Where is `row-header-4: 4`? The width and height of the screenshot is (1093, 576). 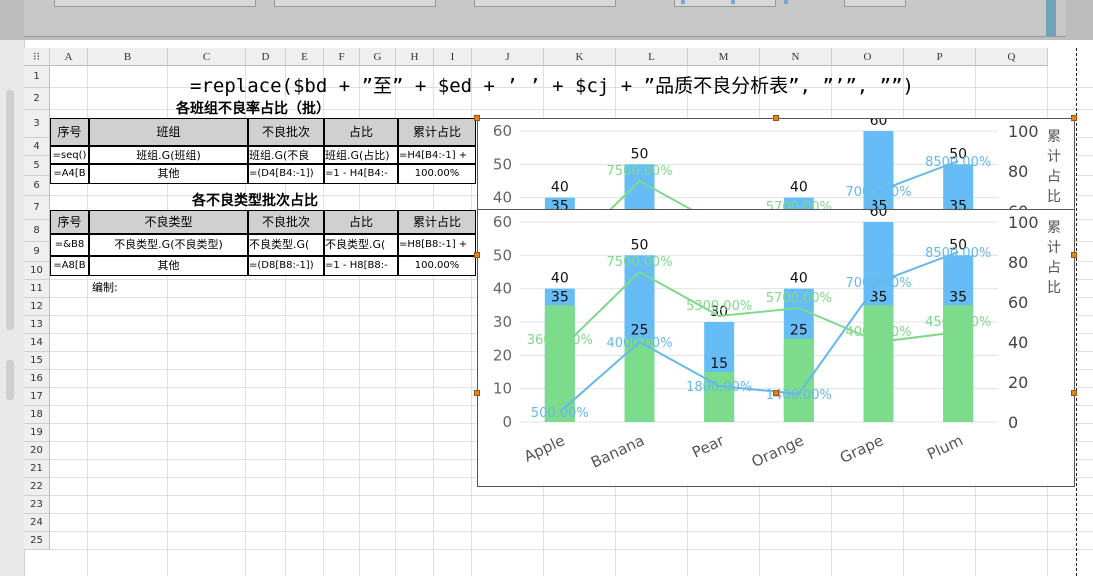
row-header-4: 4 is located at coordinates (37, 147).